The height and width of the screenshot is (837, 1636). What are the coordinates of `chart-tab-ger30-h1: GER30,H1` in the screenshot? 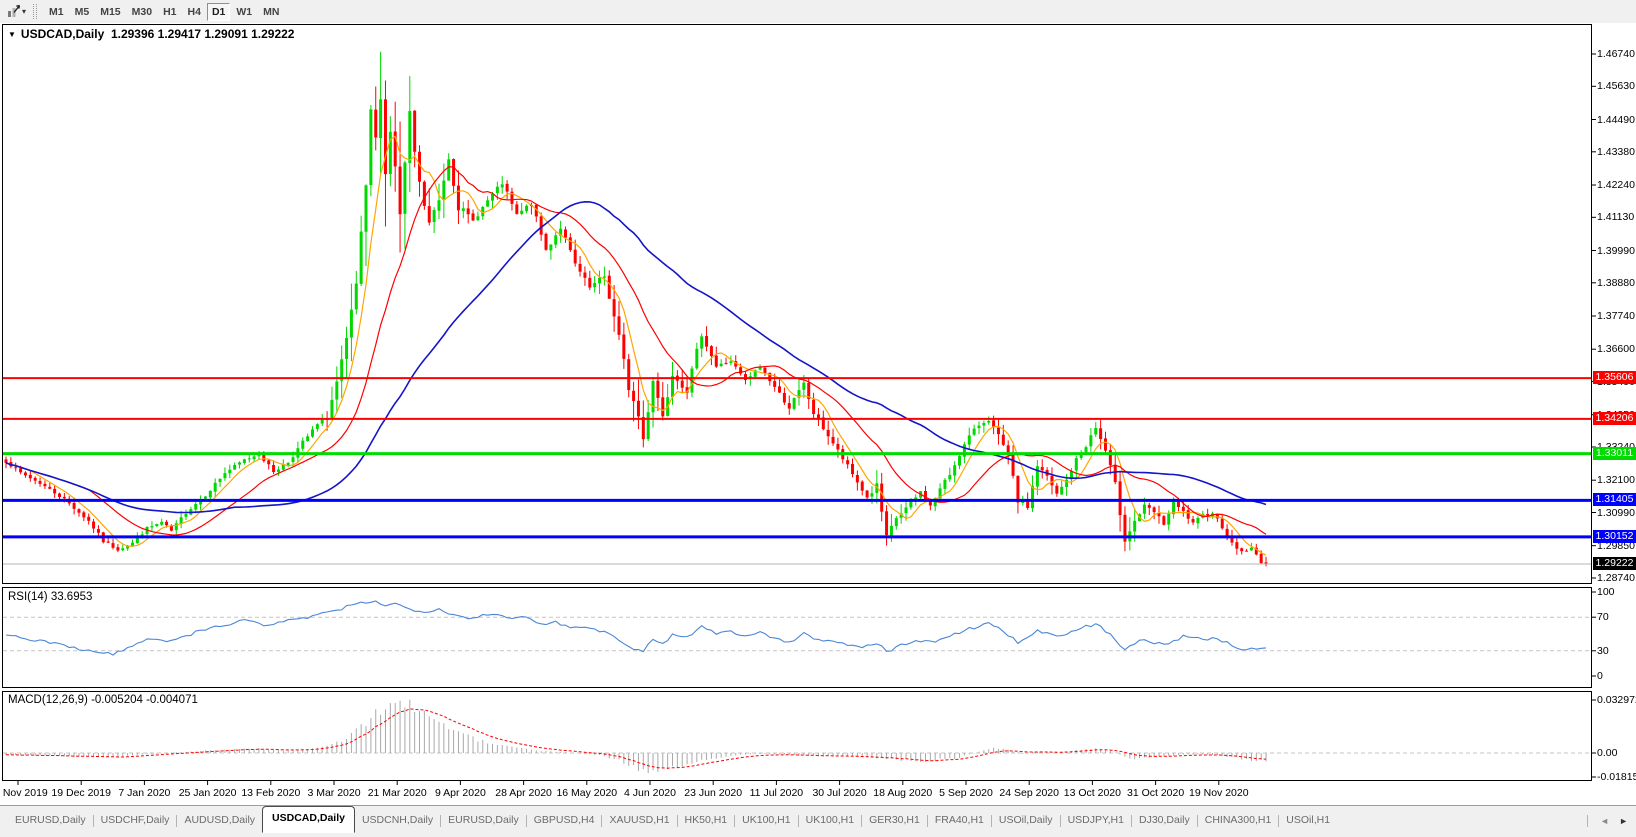 It's located at (894, 820).